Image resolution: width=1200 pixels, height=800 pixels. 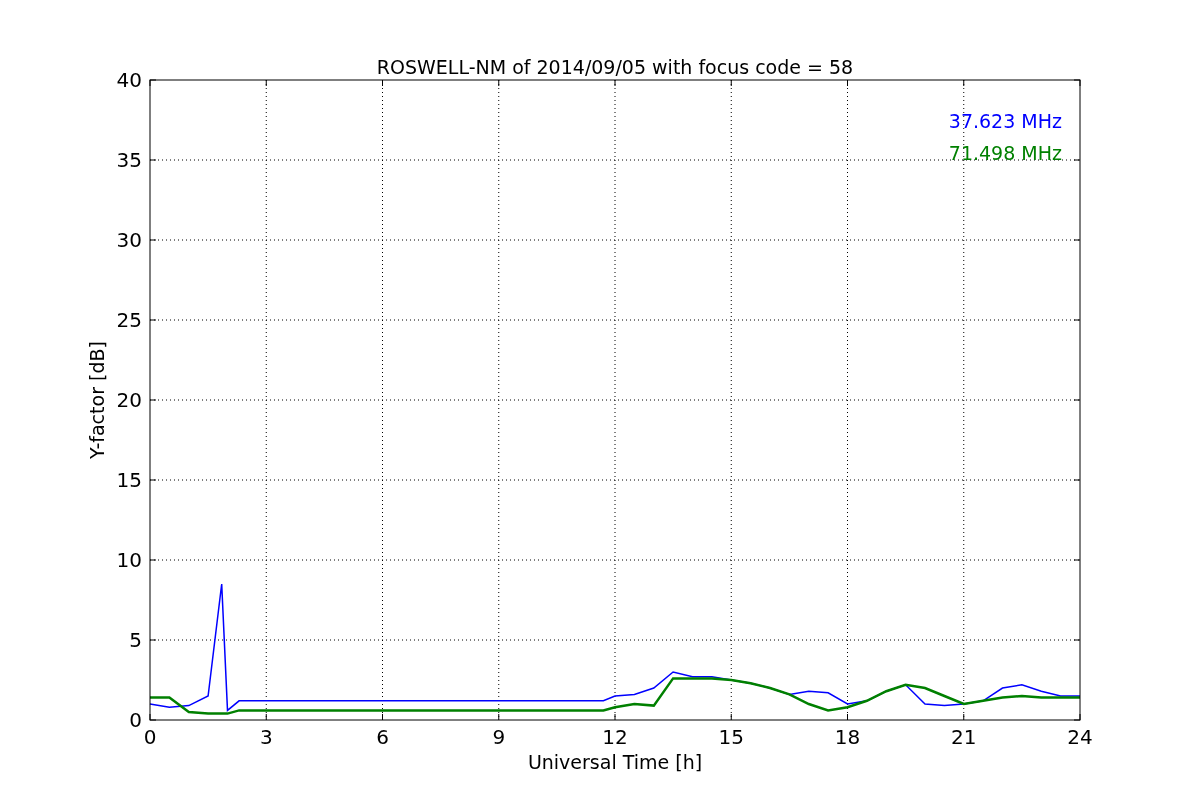 What do you see at coordinates (129, 240) in the screenshot?
I see `tick-label: 30` at bounding box center [129, 240].